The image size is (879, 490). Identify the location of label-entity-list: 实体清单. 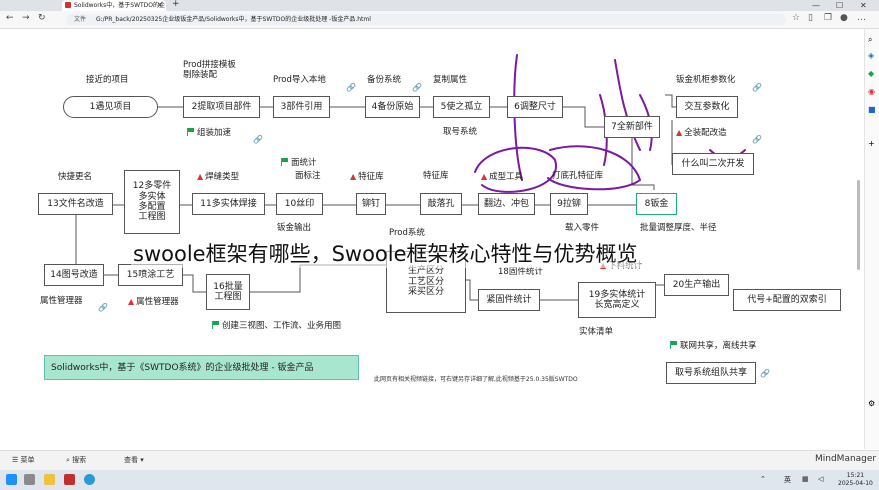
(596, 332).